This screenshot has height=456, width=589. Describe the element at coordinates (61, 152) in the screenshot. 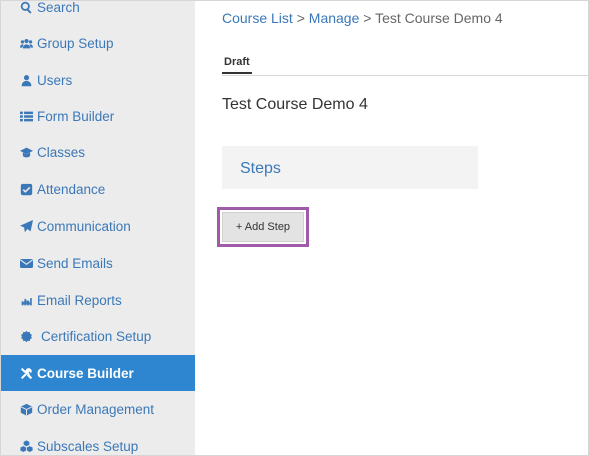

I see `sidebar-item-label: Classes` at that location.